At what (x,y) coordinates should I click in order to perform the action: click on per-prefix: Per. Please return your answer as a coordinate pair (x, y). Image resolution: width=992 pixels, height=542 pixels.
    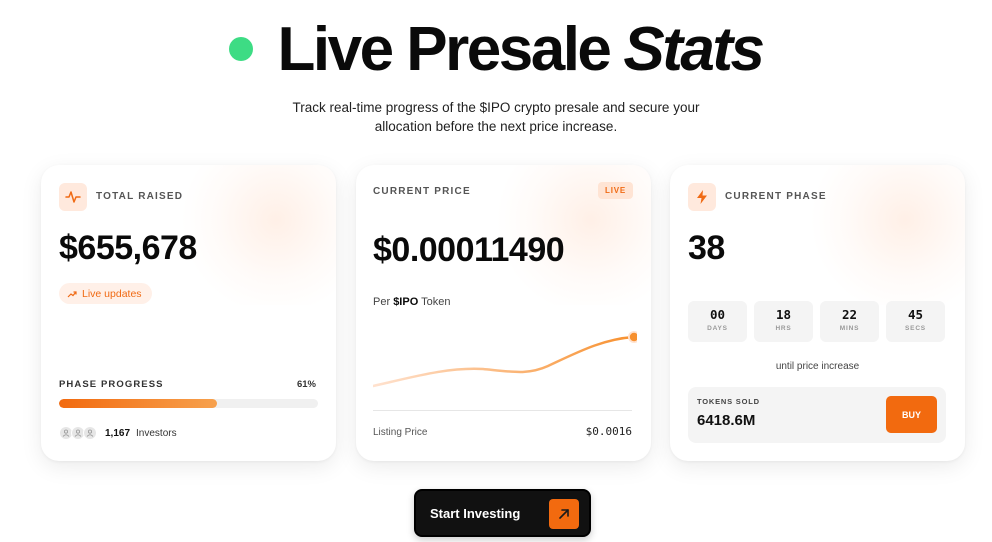
    Looking at the image, I should click on (382, 302).